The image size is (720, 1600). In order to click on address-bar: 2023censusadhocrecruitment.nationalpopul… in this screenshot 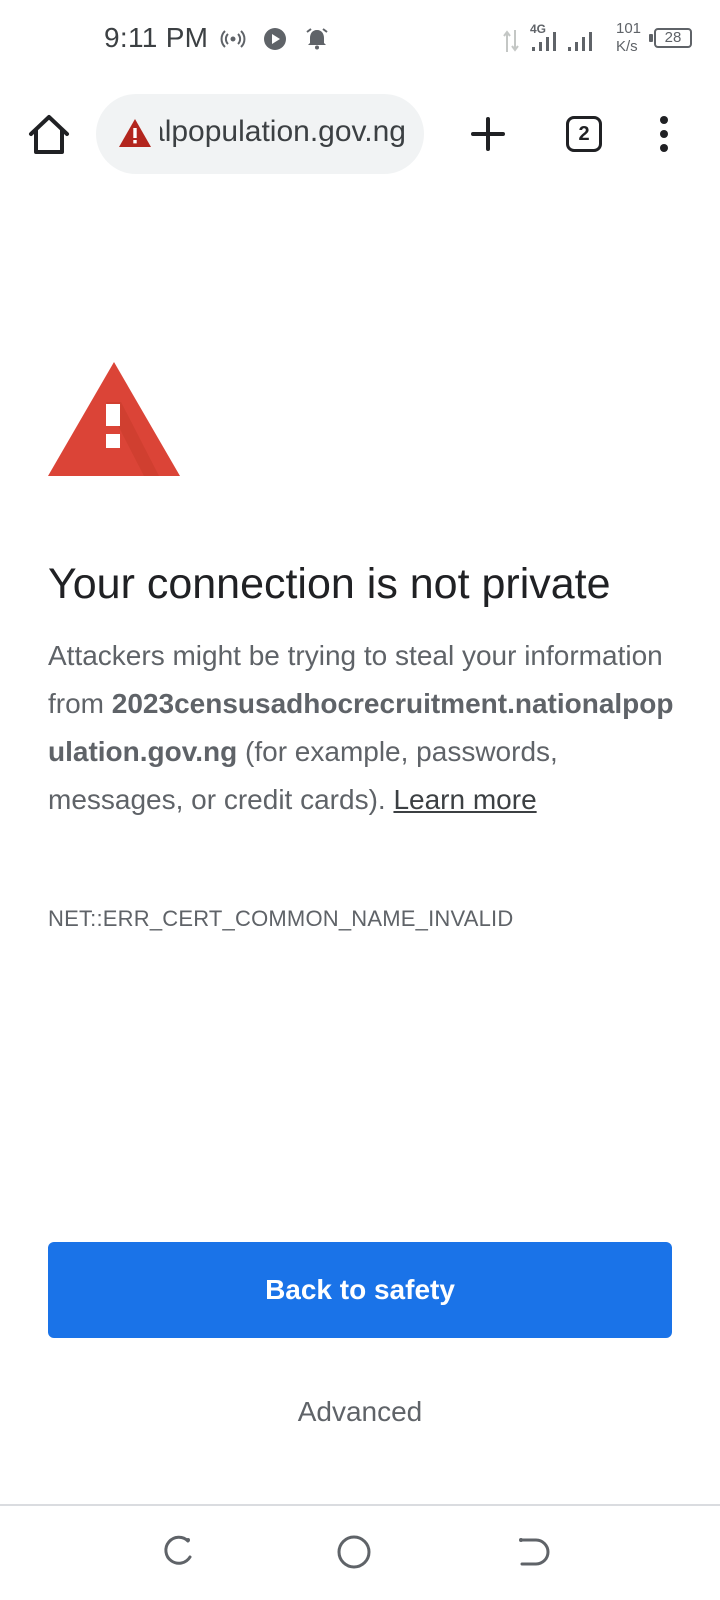, I will do `click(260, 134)`.